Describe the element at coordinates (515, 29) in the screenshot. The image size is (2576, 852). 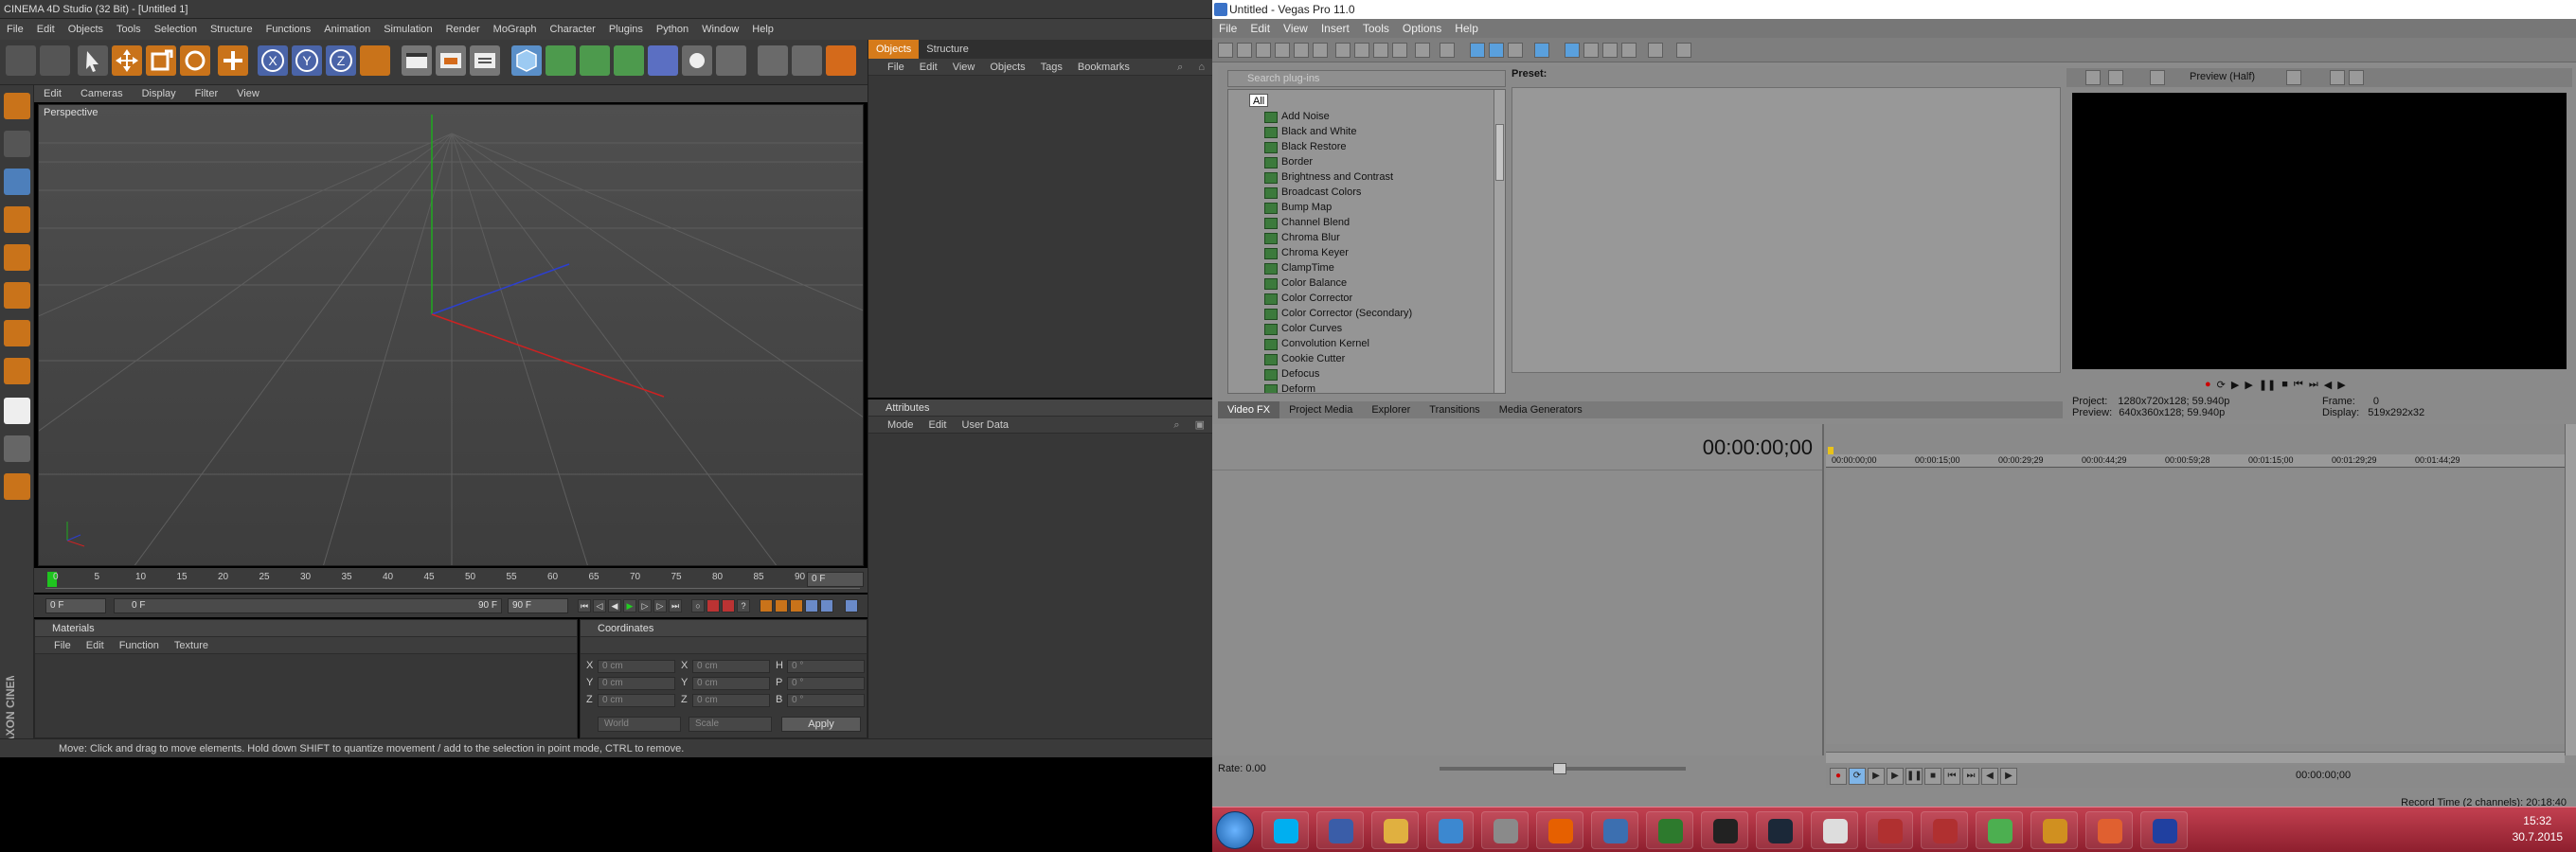
I see `c4d-menu-mograph: MoGraph` at that location.